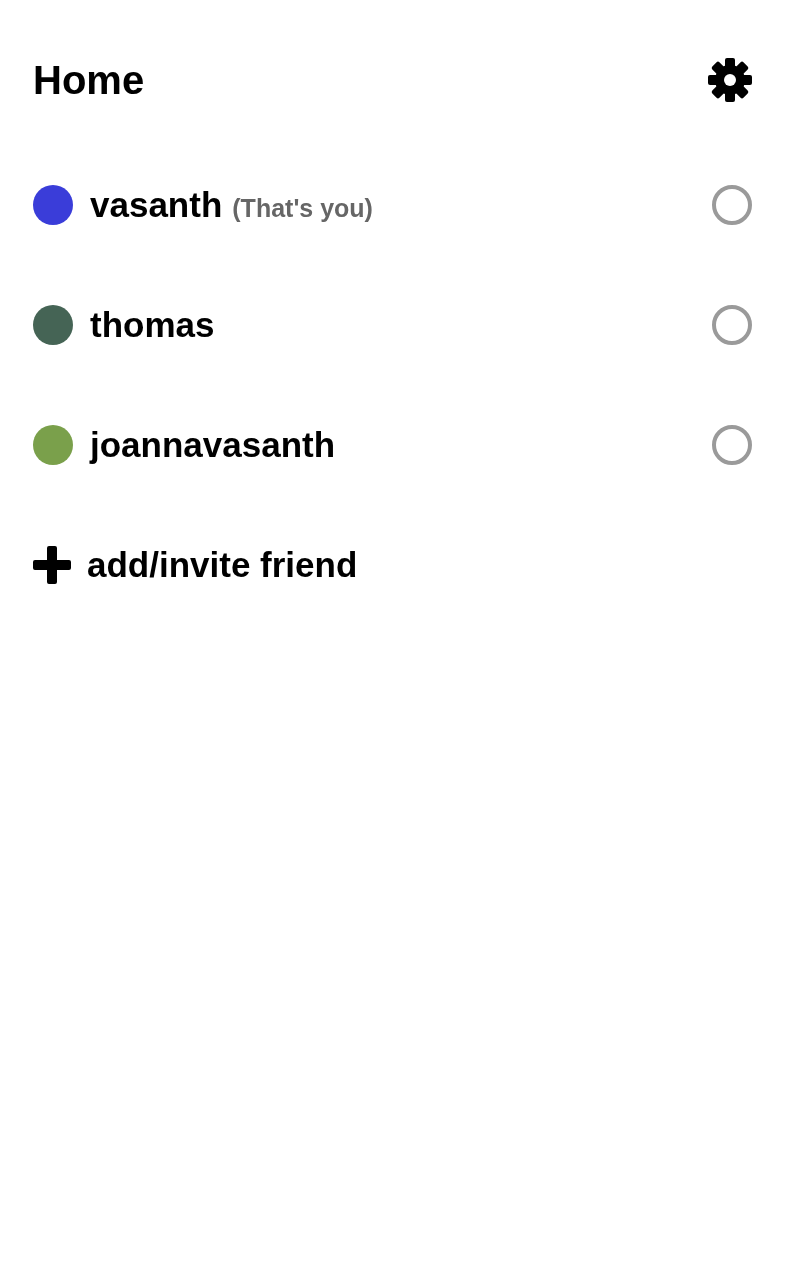 Image resolution: width=800 pixels, height=1280 pixels. I want to click on friend-note: (That's you), so click(302, 208).